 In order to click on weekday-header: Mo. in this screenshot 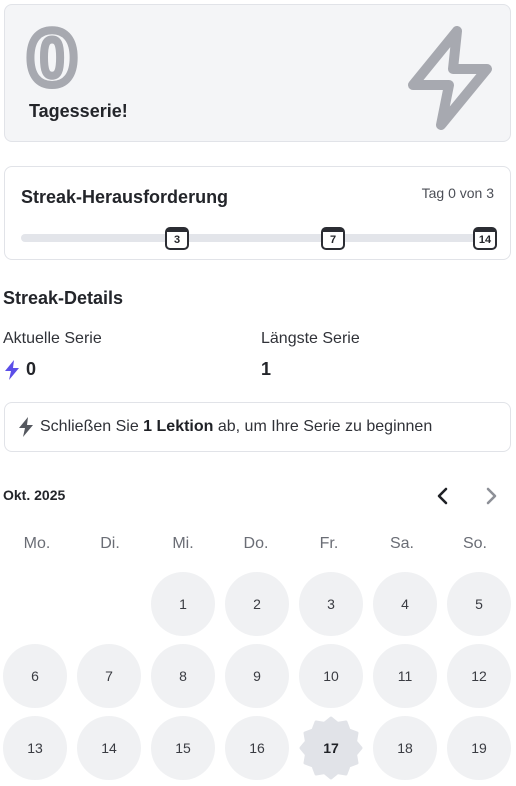, I will do `click(37, 543)`.